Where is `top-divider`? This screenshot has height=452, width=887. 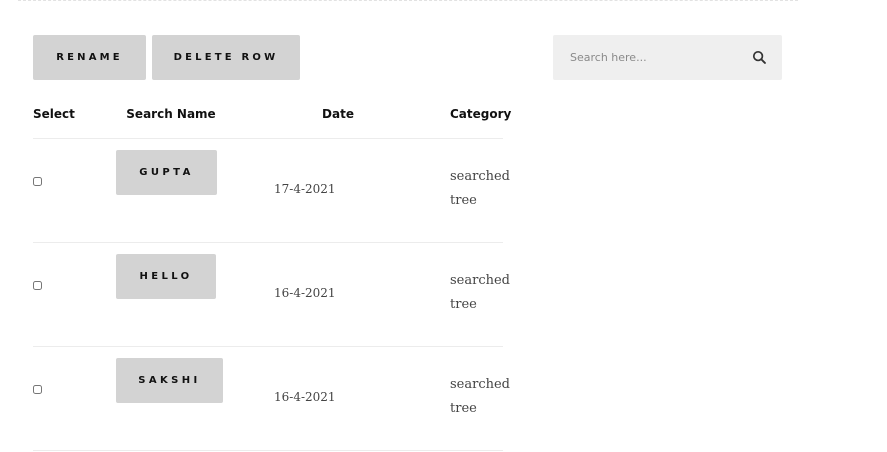 top-divider is located at coordinates (408, 0).